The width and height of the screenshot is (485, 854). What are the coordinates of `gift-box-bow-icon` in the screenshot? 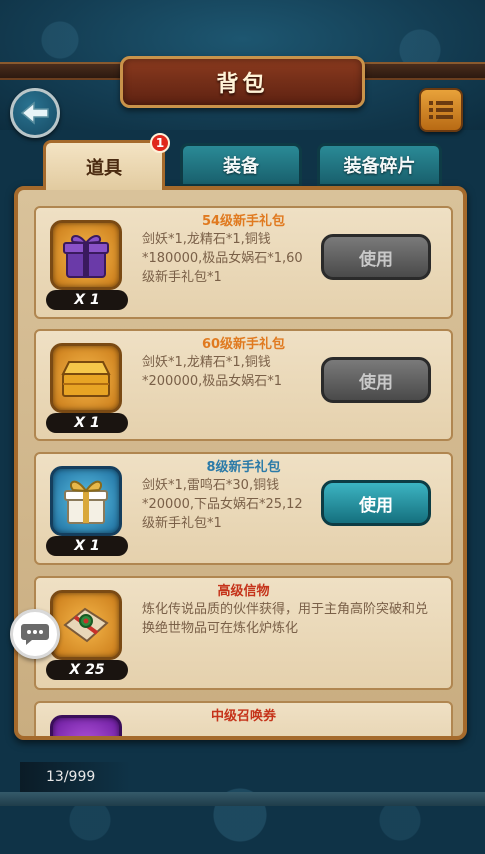 It's located at (86, 502).